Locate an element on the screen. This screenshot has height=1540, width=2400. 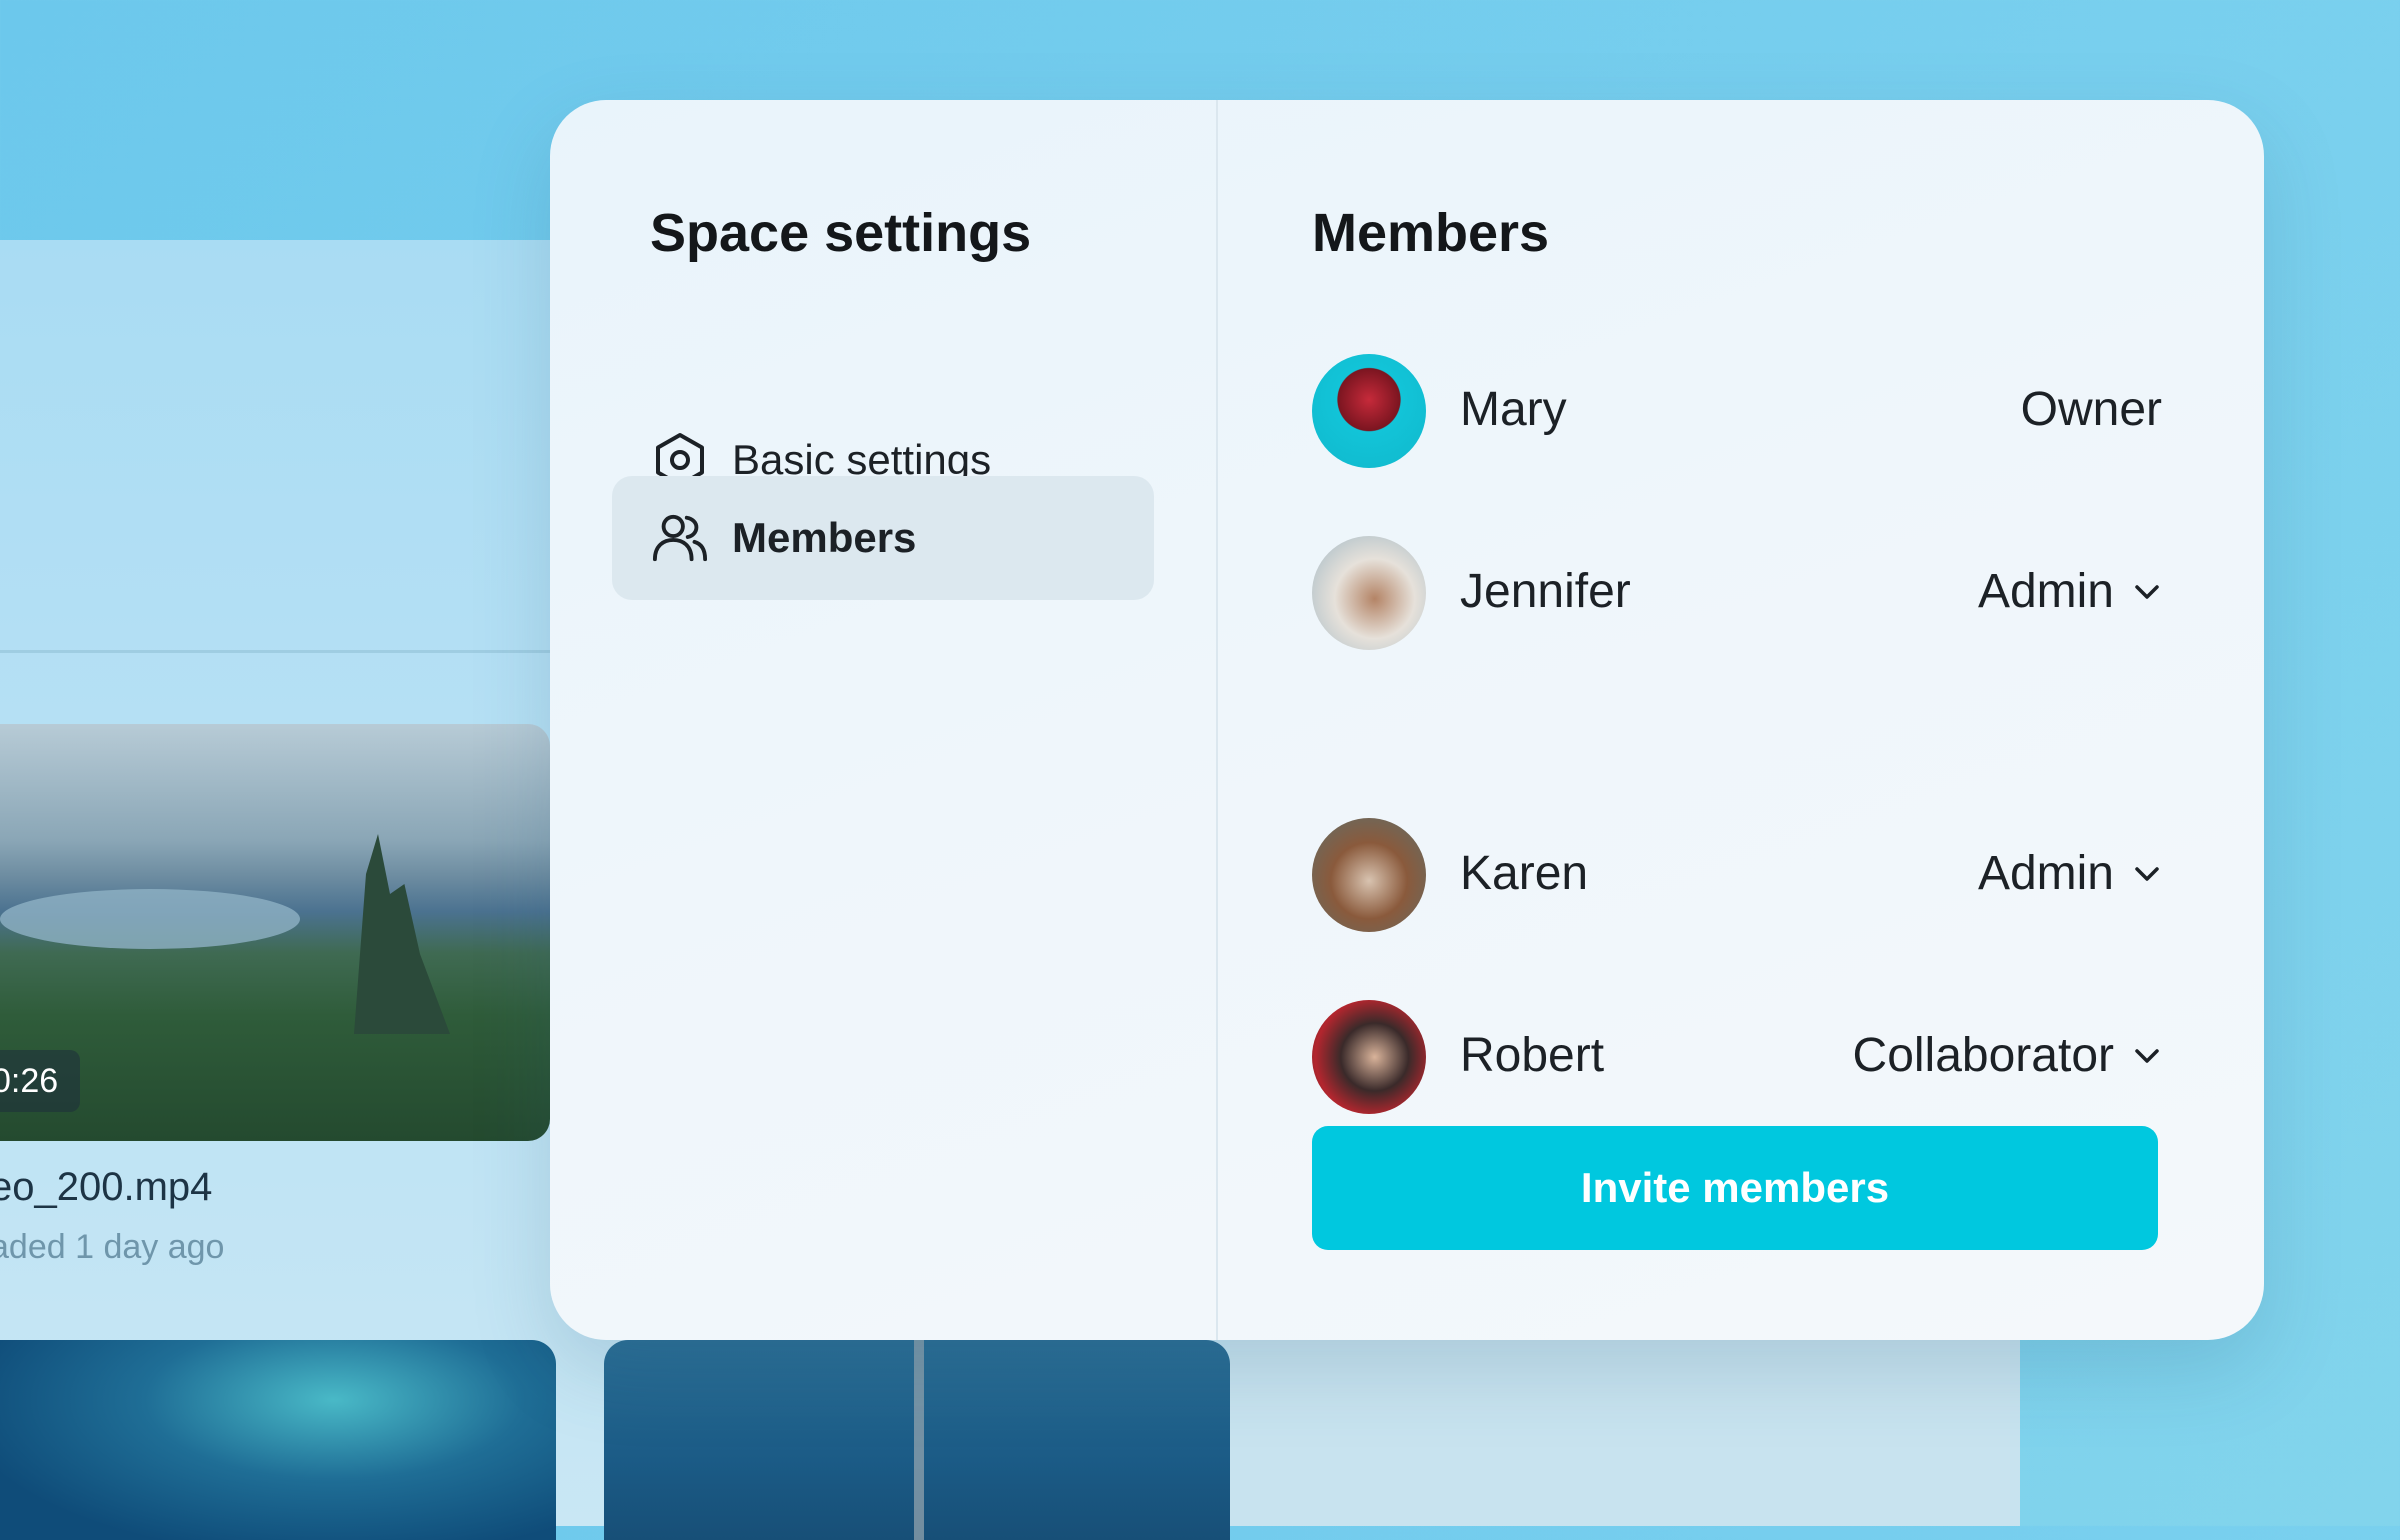
member-row: Mary Owner is located at coordinates (1737, 412).